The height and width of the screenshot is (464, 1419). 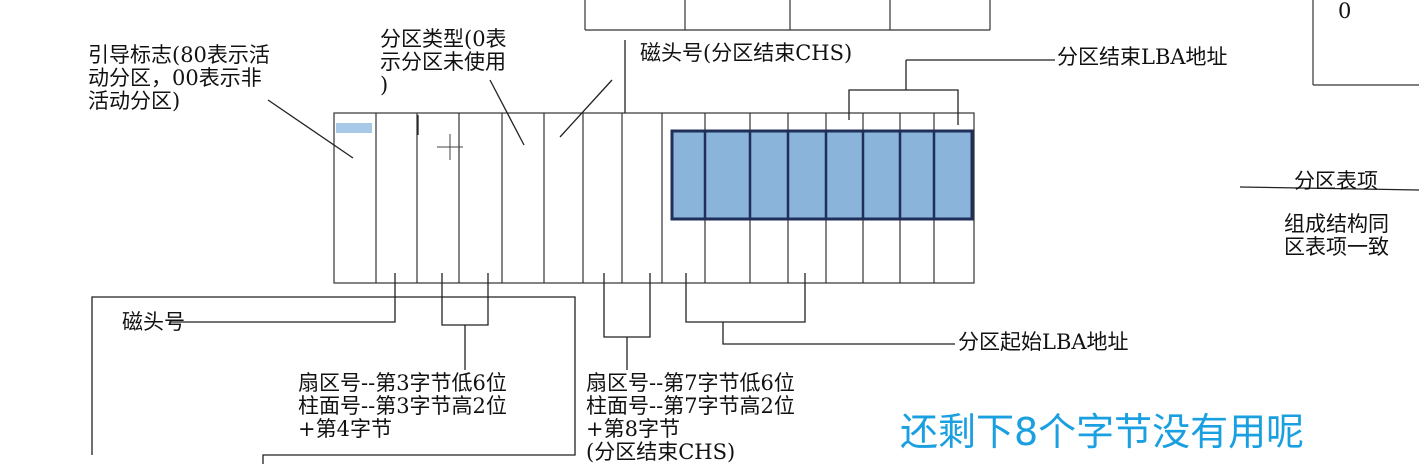 I want to click on head-start-label: 磁头号, so click(x=153, y=322).